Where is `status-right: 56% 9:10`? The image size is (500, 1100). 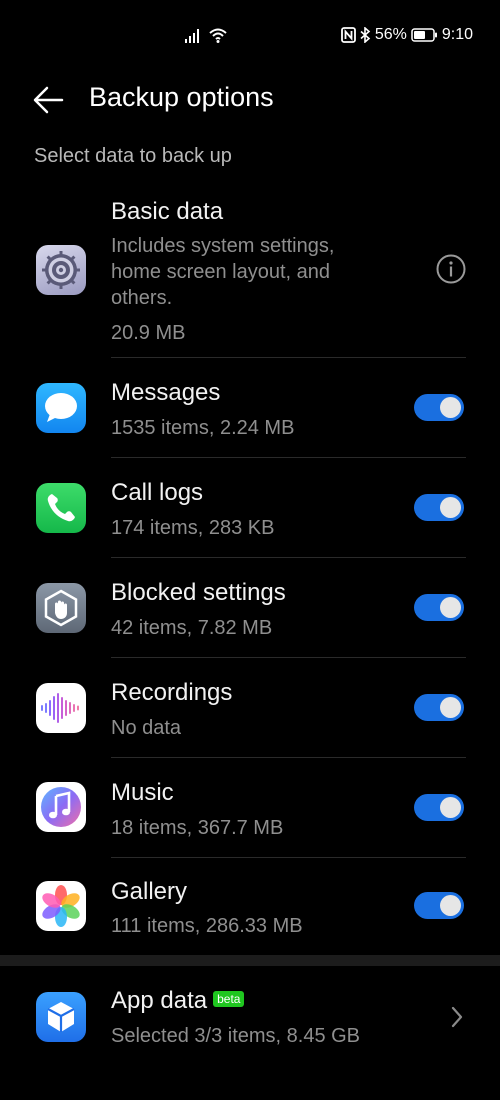
status-right: 56% 9:10 is located at coordinates (406, 35).